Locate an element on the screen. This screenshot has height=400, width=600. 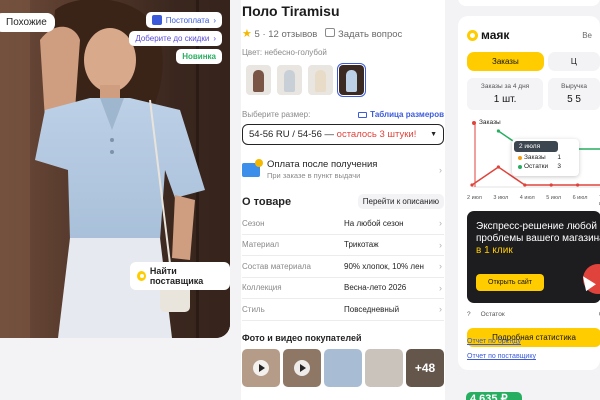
ask-question-link: Задать вопрос is located at coordinates (363, 33).